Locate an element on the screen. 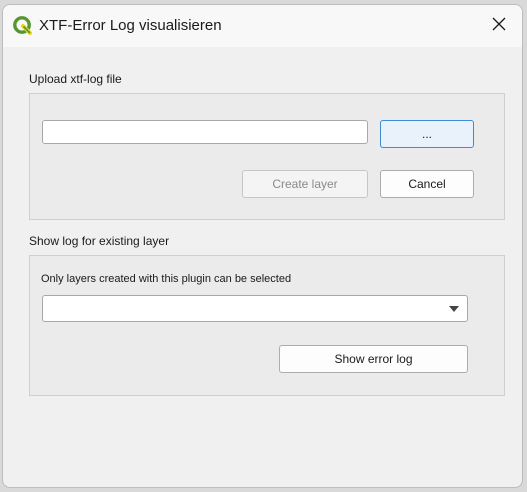 The image size is (527, 492). window-title: XTF-Error Log visualisieren is located at coordinates (130, 25).